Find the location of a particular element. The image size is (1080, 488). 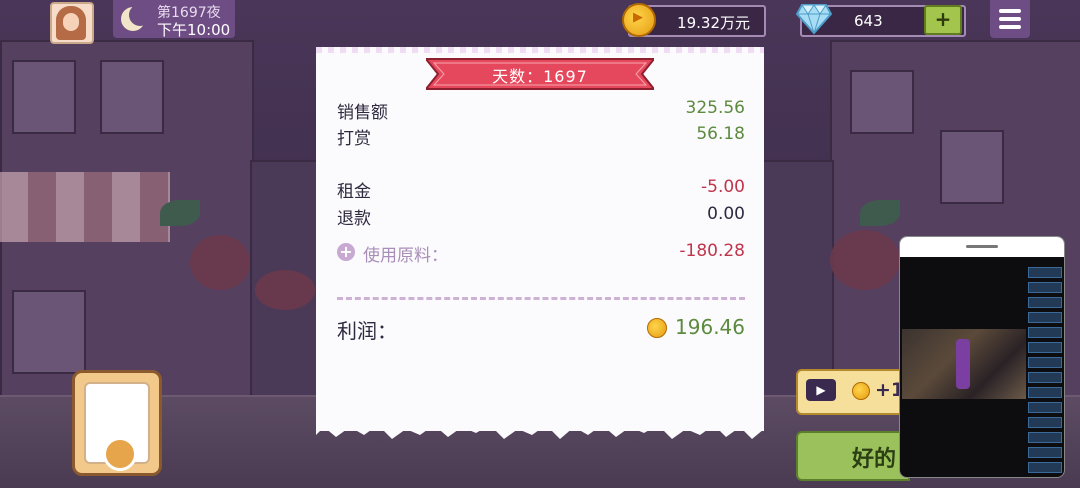

watch-ad-button: ▶ +1 is located at coordinates (853, 392).